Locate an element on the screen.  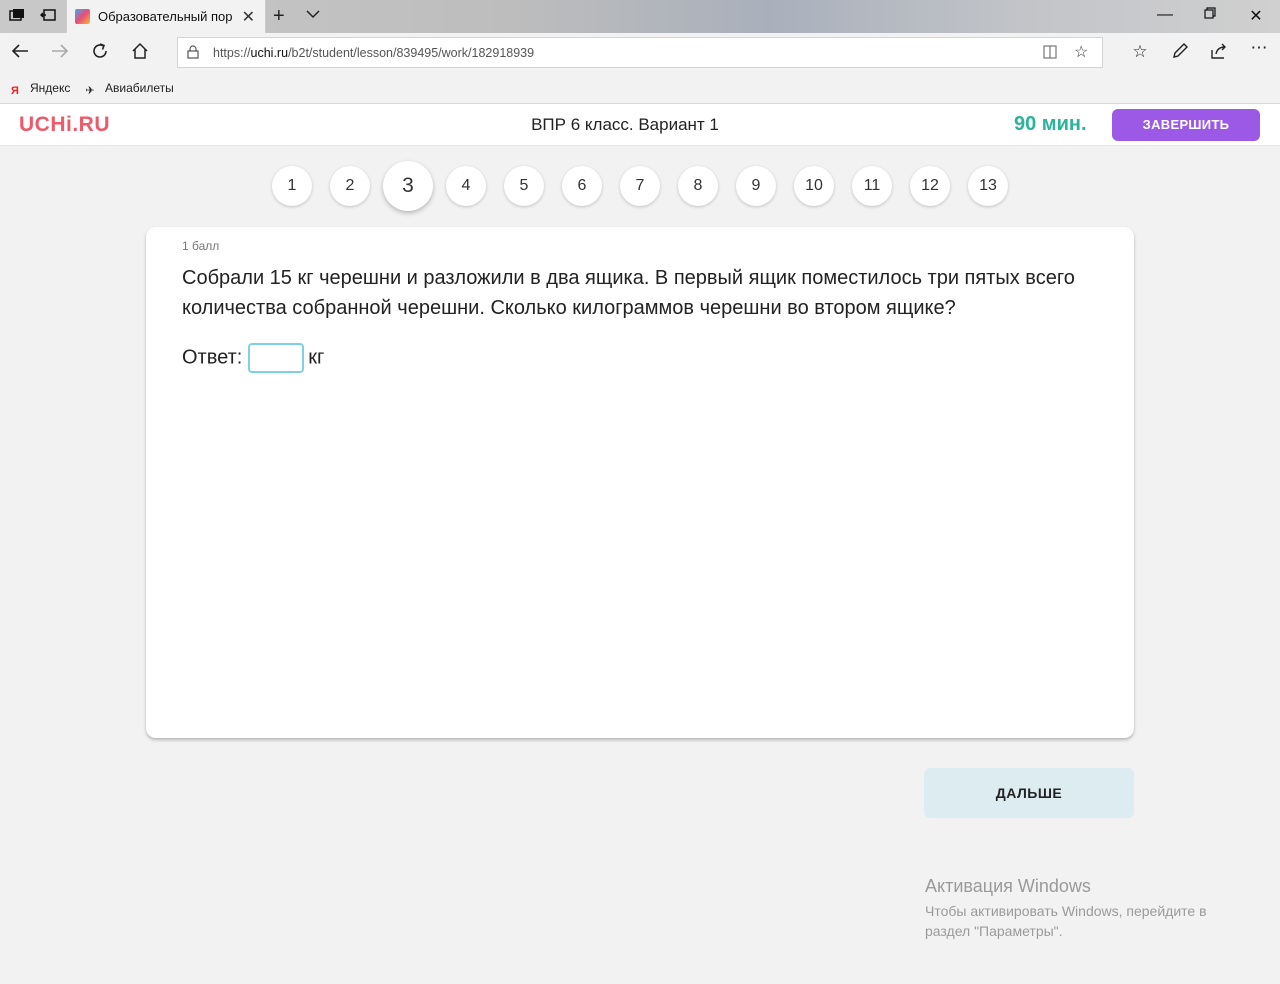
favorite-item-avia: ✈ Авиабилеты is located at coordinates (128, 89).